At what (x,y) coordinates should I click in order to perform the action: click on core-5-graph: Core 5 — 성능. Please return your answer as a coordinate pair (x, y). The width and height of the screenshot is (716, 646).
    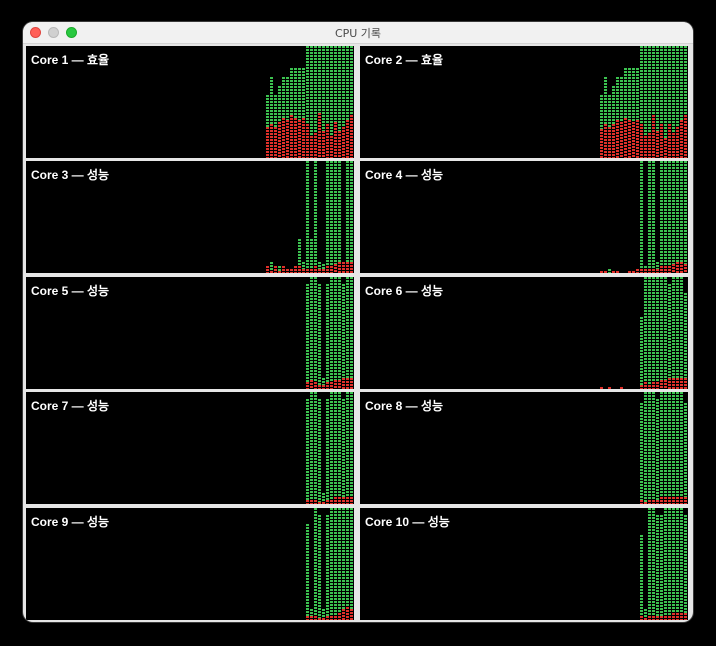
    Looking at the image, I should click on (190, 333).